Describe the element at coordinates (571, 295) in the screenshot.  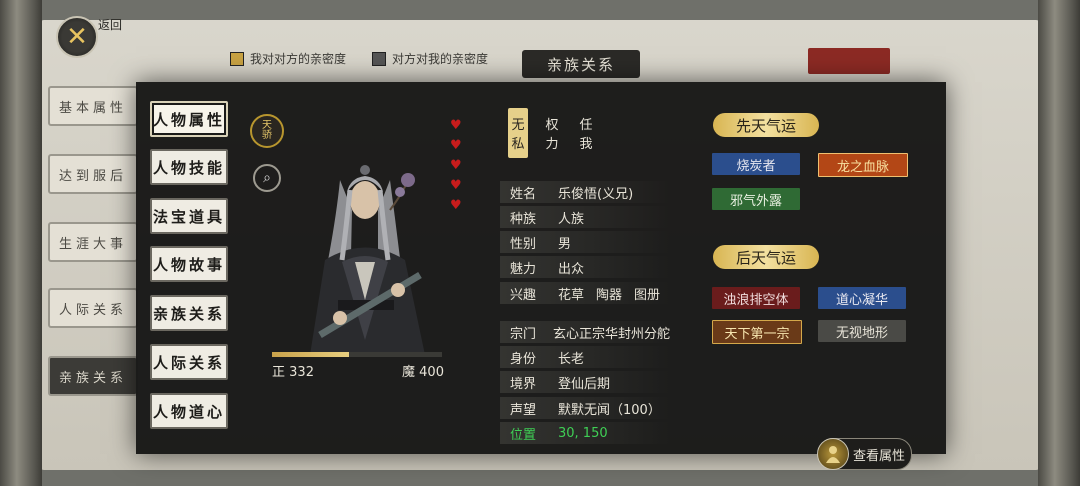
I see `hobby-item: 花草` at that location.